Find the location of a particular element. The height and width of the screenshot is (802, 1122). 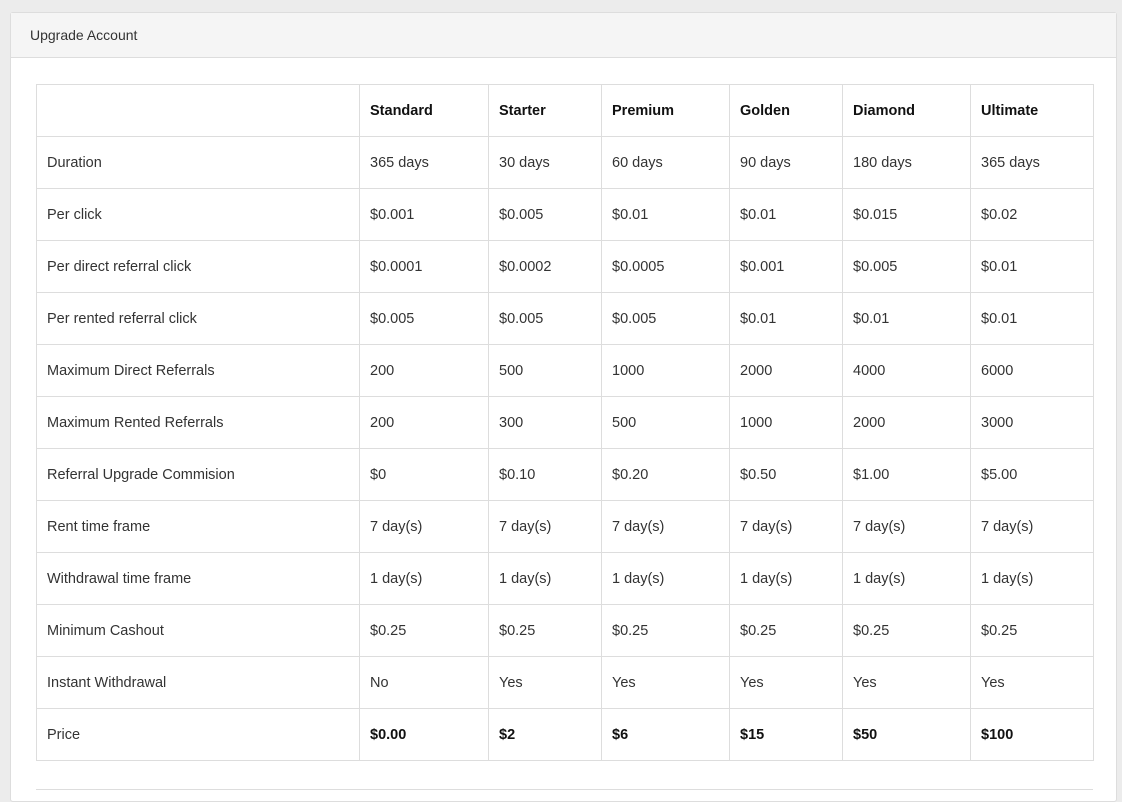

plan-value-cell: 4000 is located at coordinates (906, 370).